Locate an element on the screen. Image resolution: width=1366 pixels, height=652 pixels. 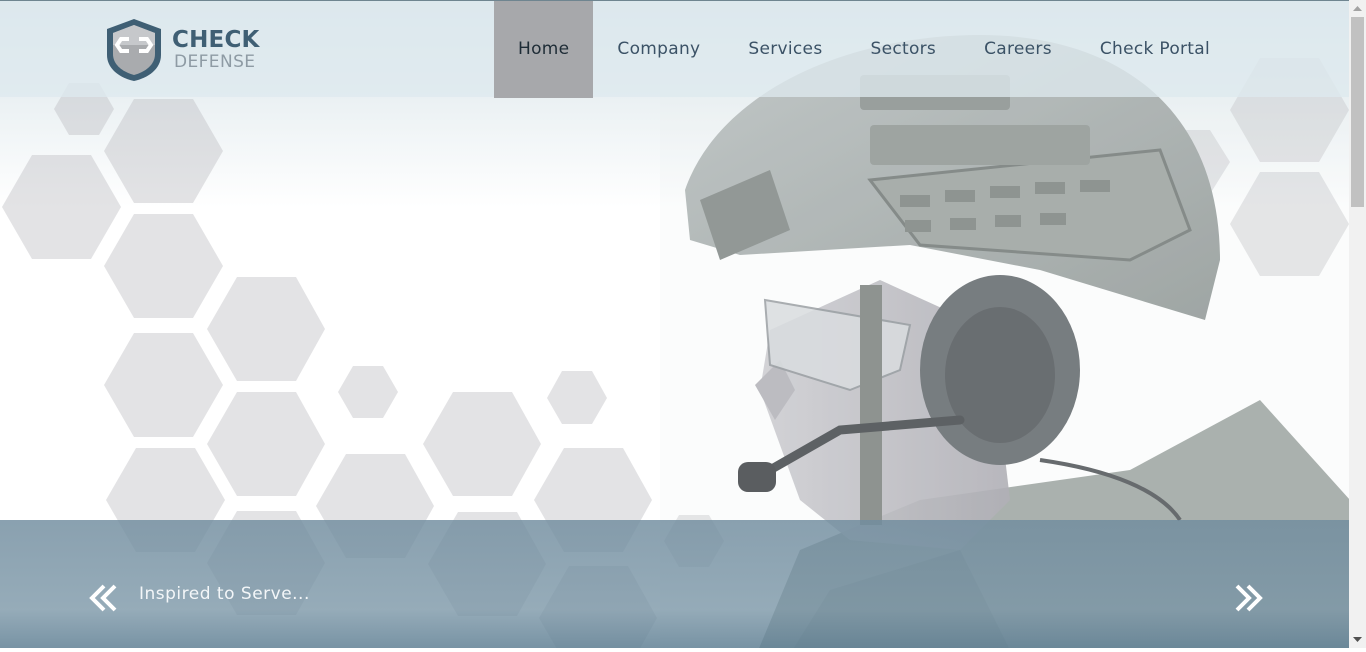
slider-prev-button is located at coordinates (105, 598).